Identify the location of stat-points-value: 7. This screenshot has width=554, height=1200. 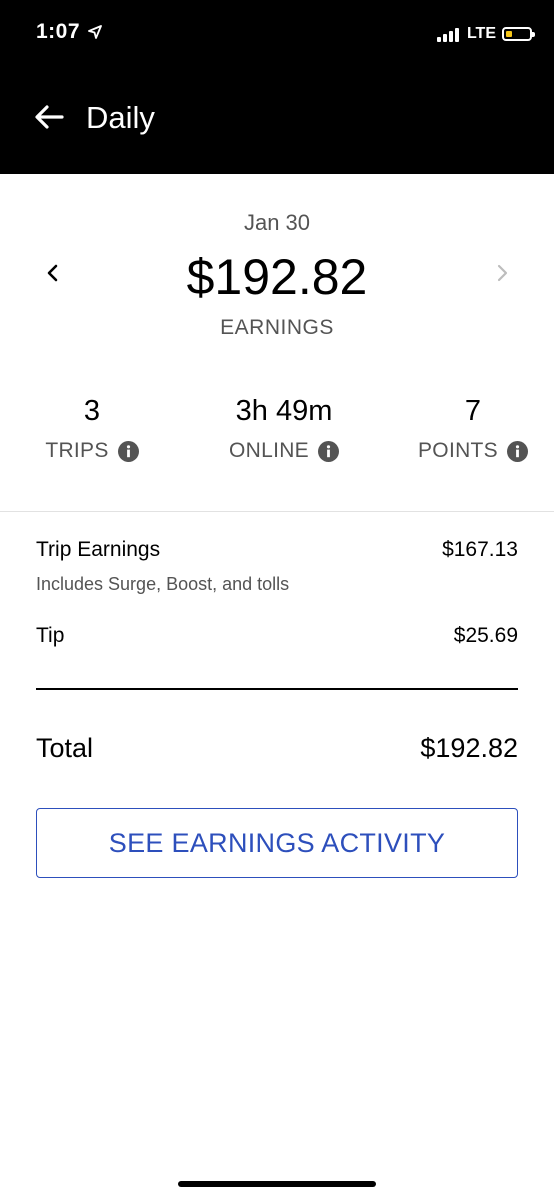
(473, 411).